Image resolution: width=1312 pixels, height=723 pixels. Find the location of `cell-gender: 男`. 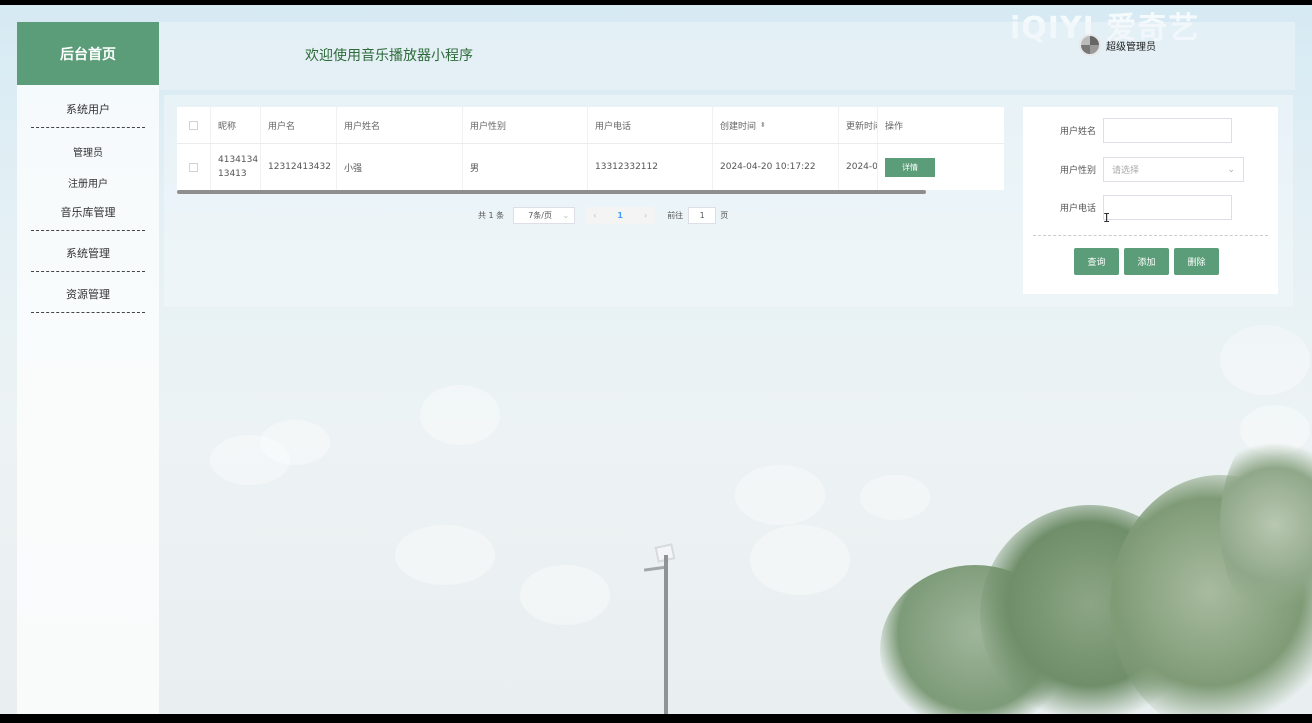

cell-gender: 男 is located at coordinates (525, 167).